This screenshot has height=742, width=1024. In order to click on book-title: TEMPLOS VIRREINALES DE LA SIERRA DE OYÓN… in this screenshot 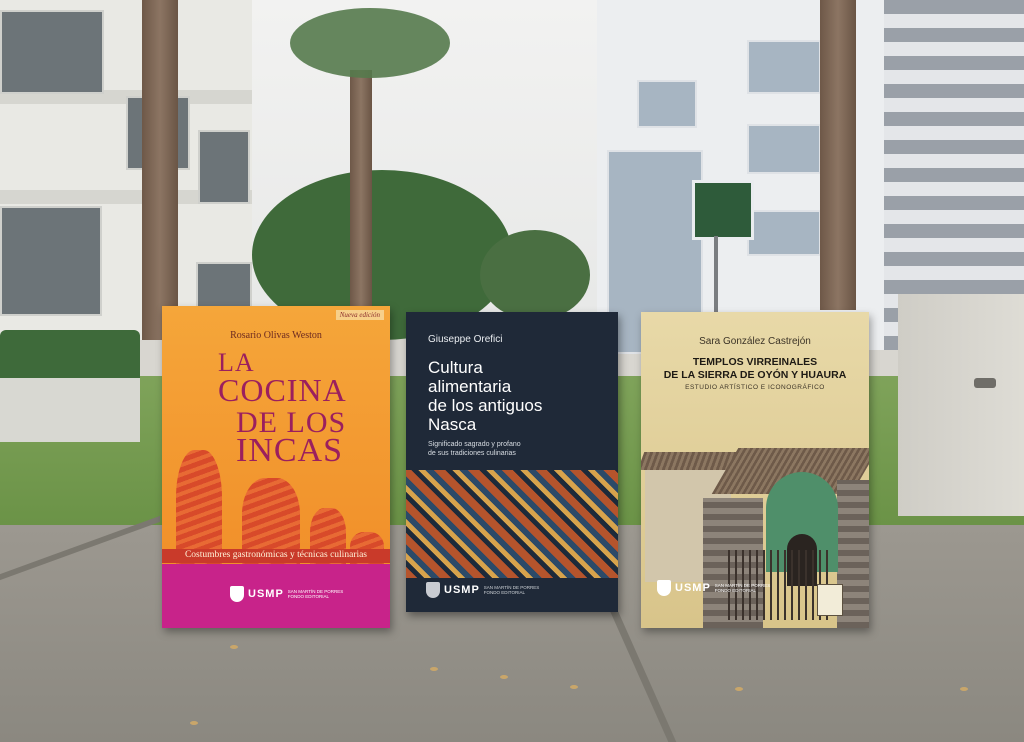, I will do `click(755, 369)`.